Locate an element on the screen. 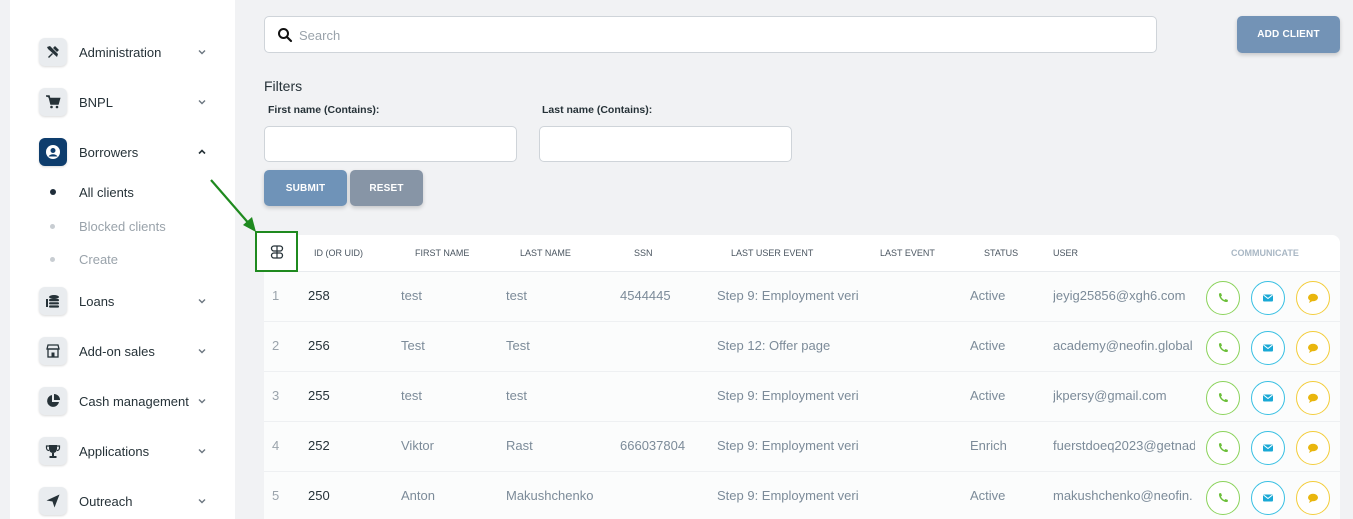  nav-item-loans: Loans is located at coordinates (122, 301).